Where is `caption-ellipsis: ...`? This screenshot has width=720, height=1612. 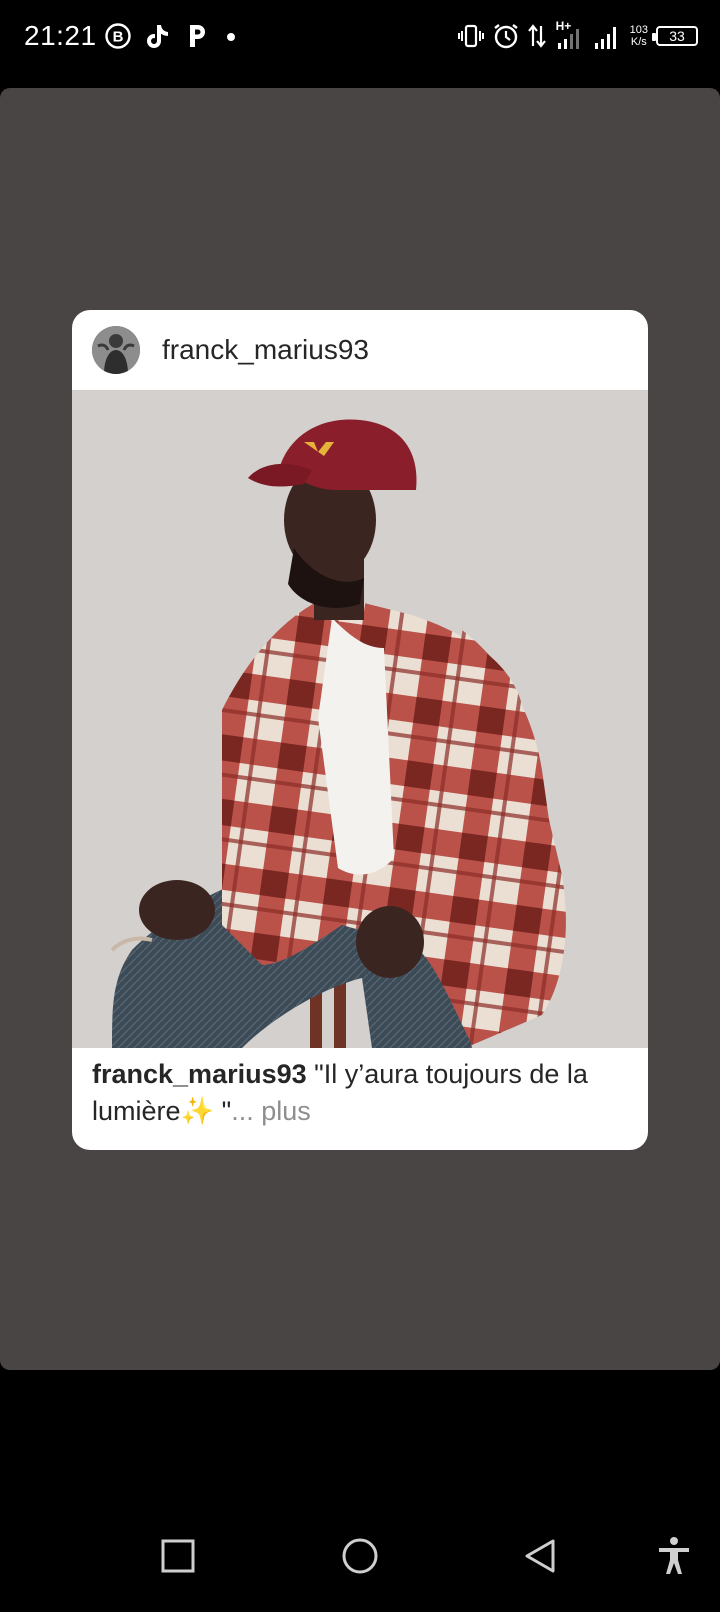 caption-ellipsis: ... is located at coordinates (242, 1111).